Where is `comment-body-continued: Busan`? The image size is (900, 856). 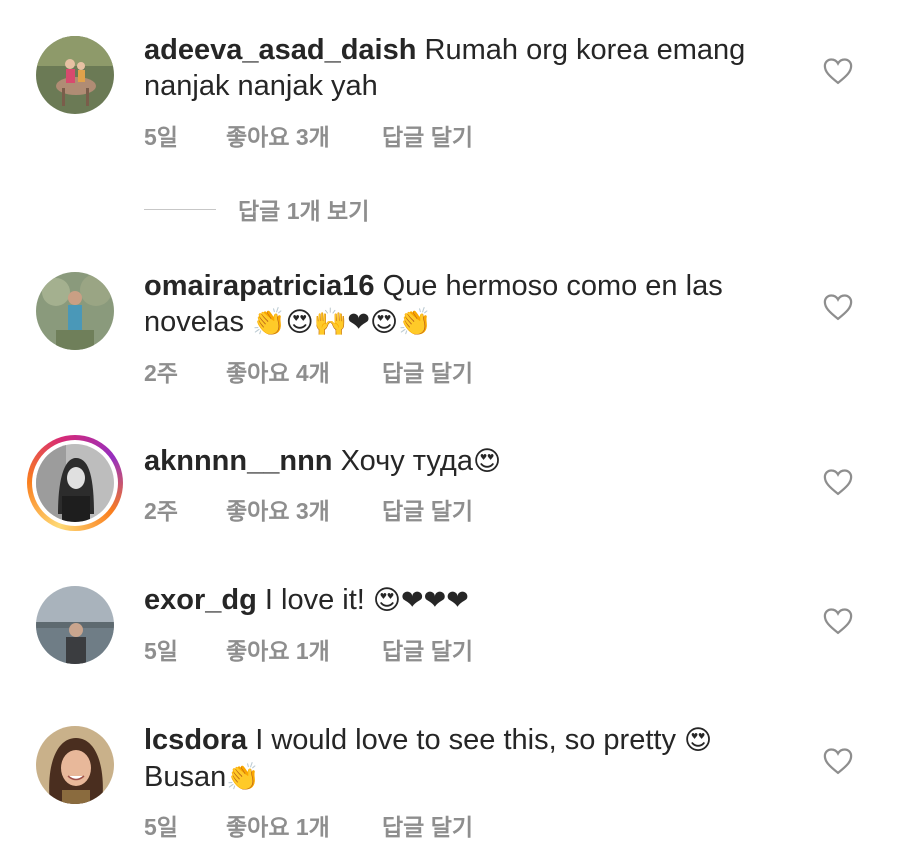
comment-body-continued: Busan is located at coordinates (185, 777).